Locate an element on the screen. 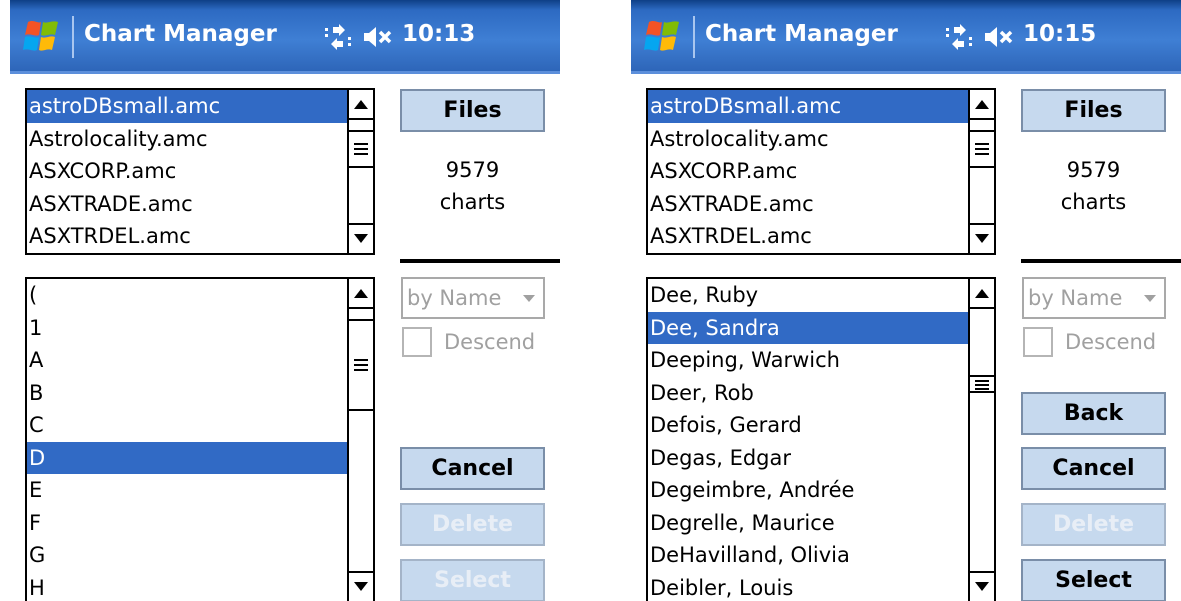 This screenshot has width=1181, height=601. title-bar: Chart Manager 10:13 is located at coordinates (285, 37).